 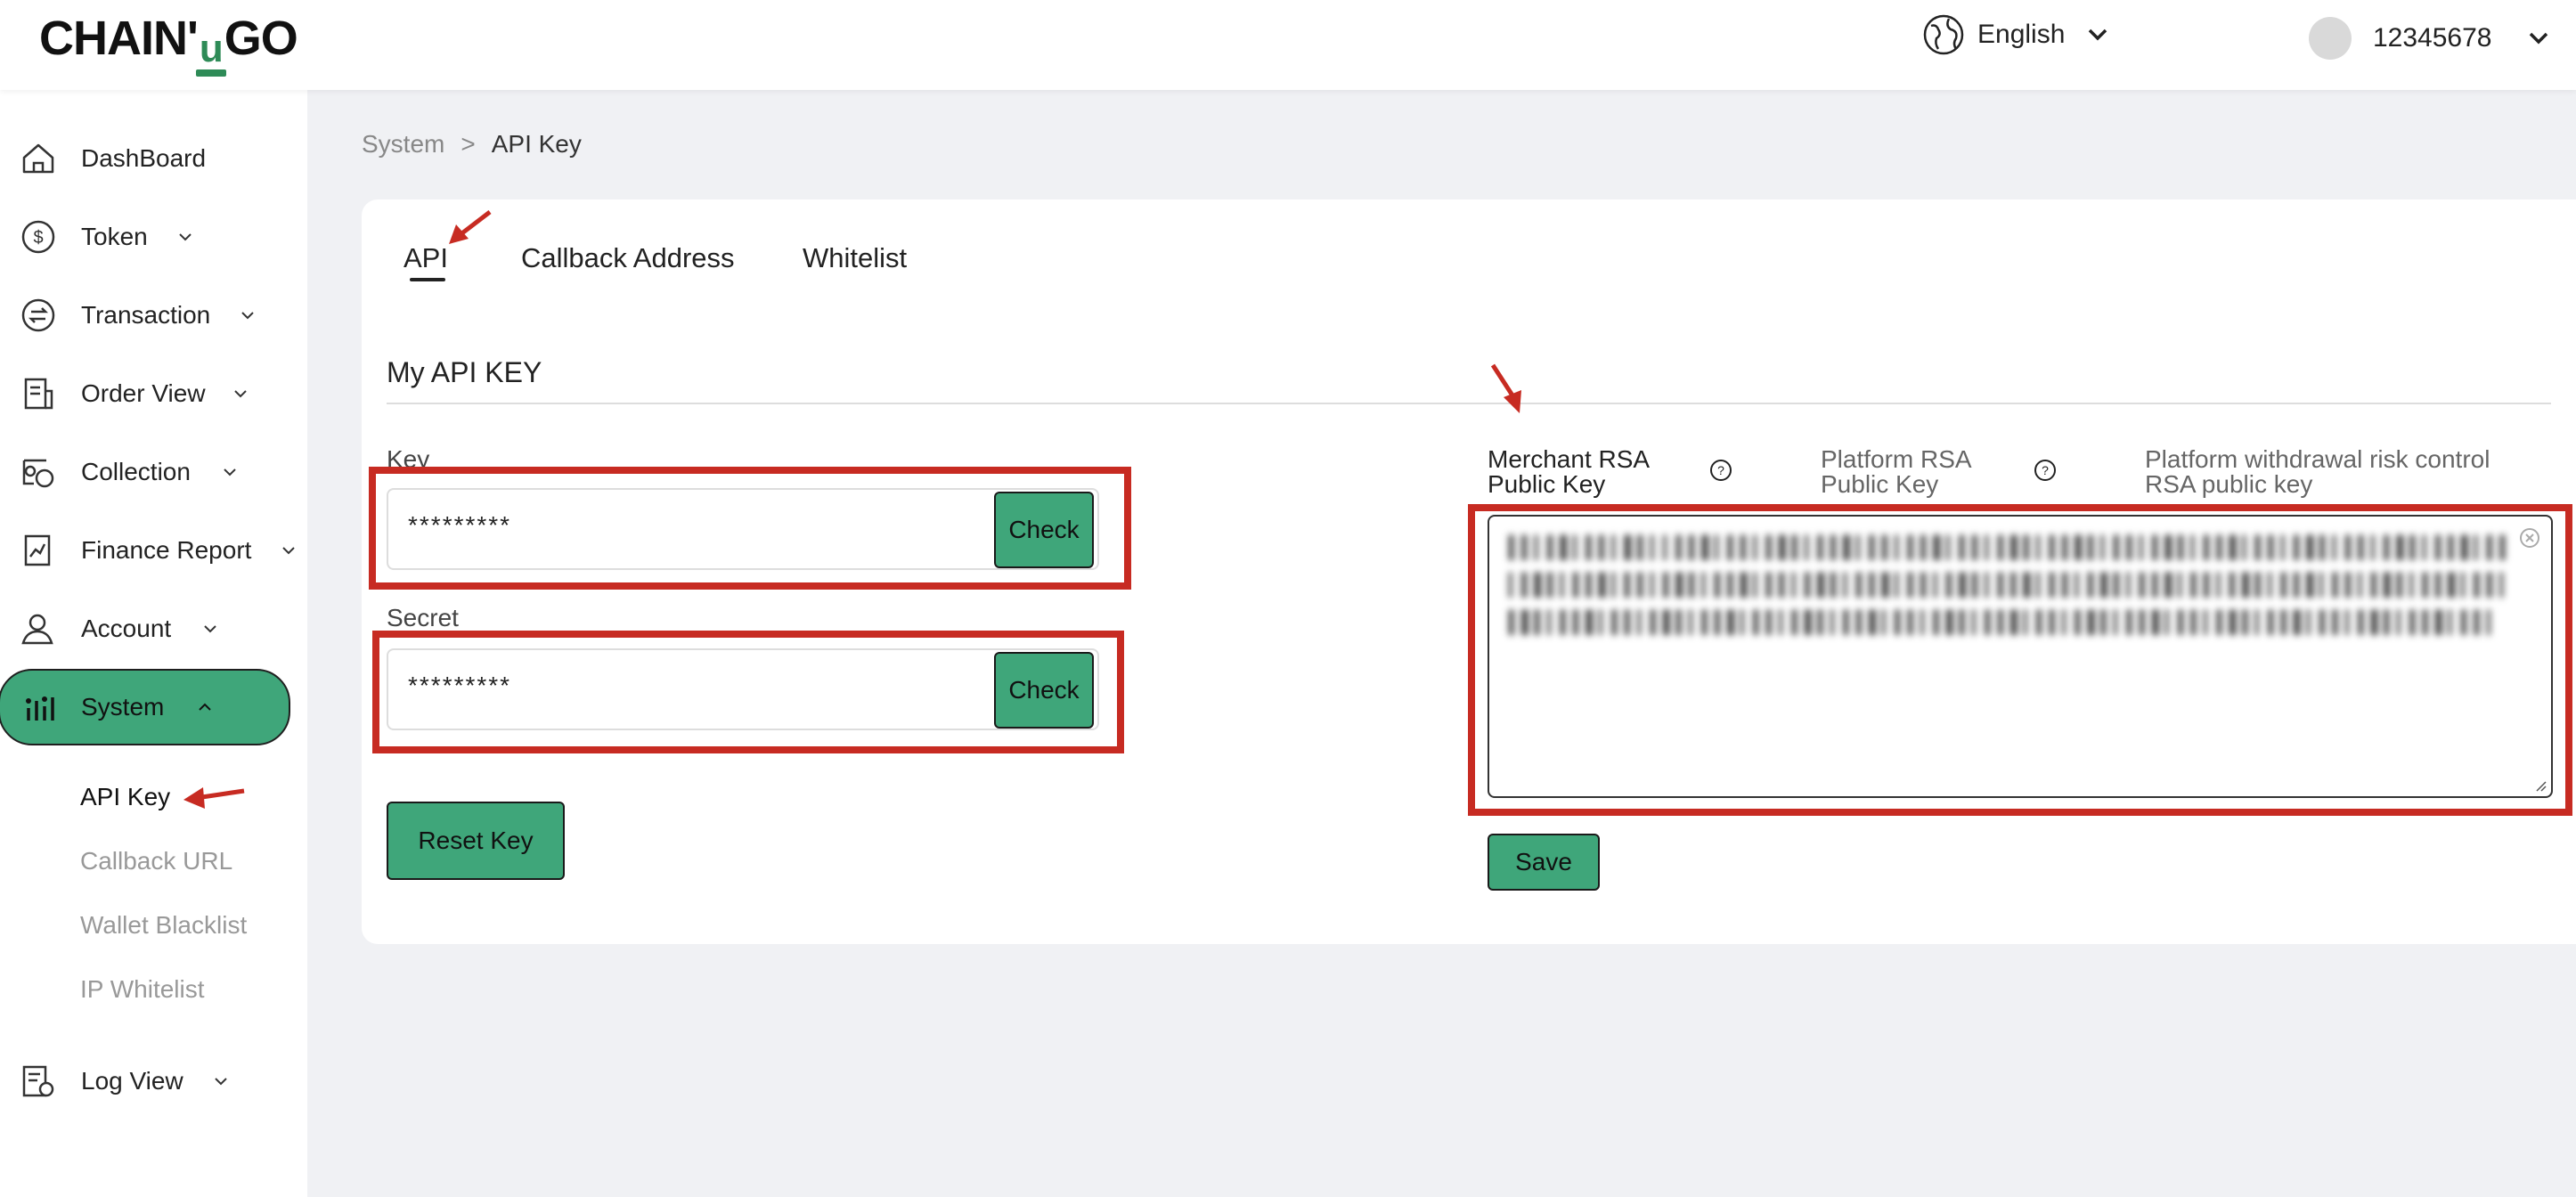 I want to click on dollar-circle-icon: $, so click(x=38, y=237).